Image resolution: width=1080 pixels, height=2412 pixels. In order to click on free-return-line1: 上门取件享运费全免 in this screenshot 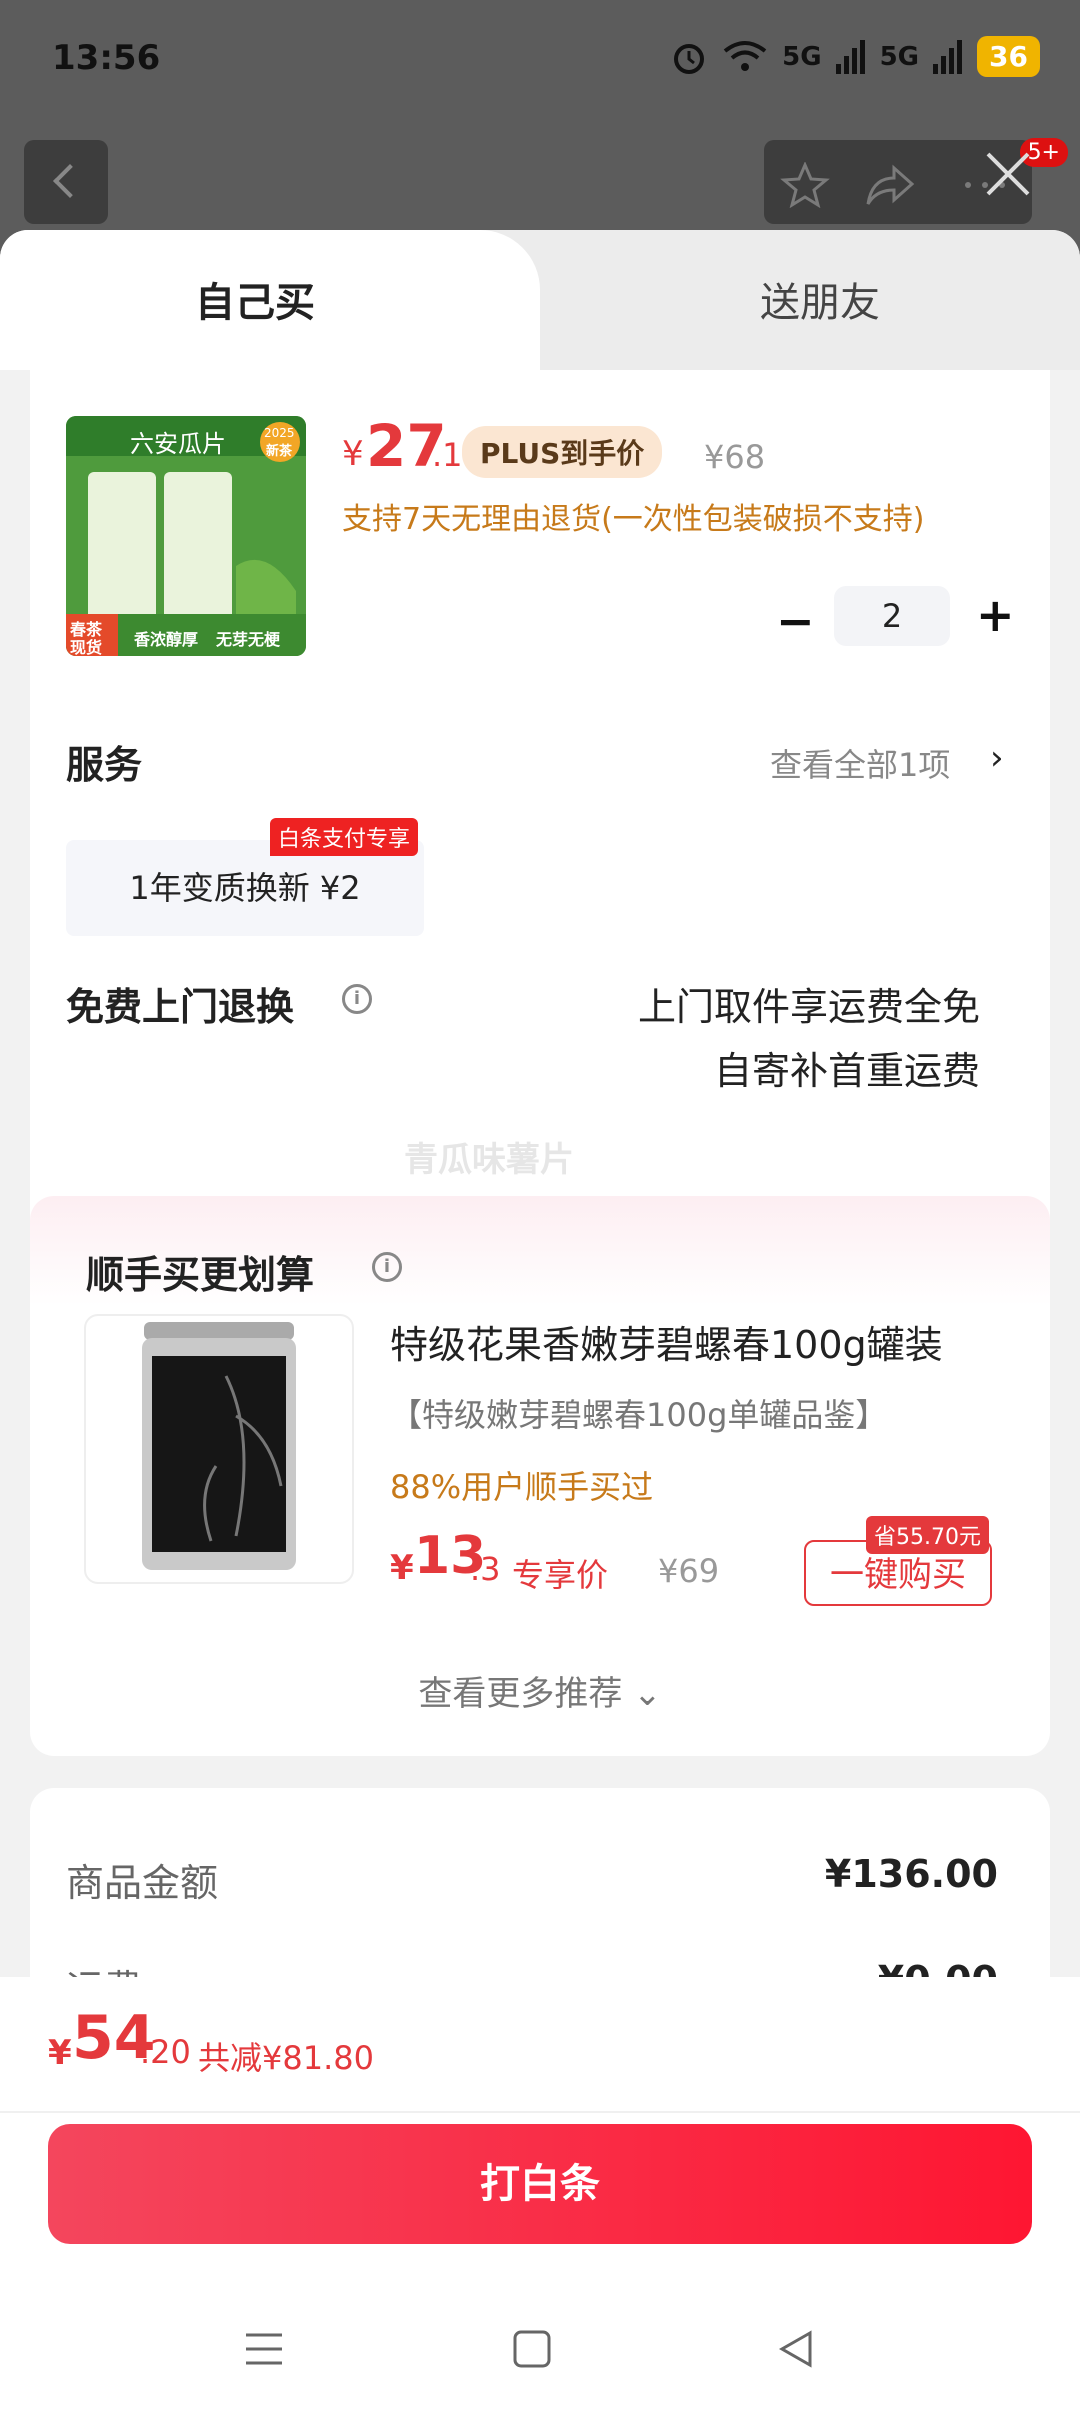, I will do `click(808, 1007)`.